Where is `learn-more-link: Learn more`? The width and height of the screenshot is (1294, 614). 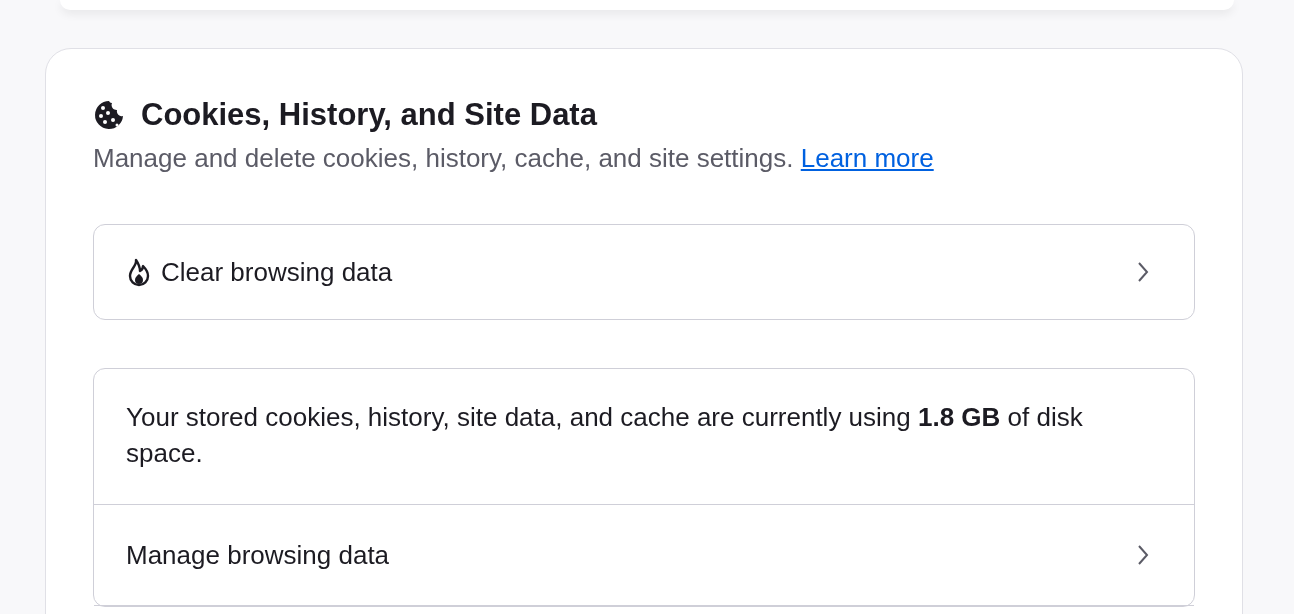
learn-more-link: Learn more is located at coordinates (867, 158).